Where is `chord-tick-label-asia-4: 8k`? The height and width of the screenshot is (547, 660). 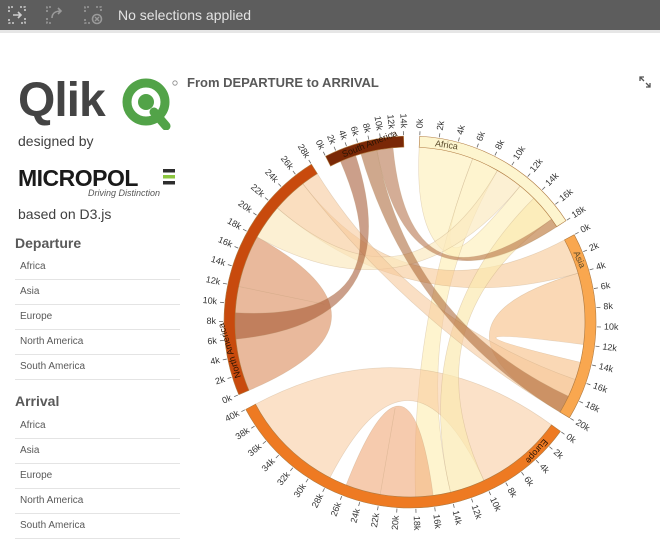 chord-tick-label-asia-4: 8k is located at coordinates (608, 306).